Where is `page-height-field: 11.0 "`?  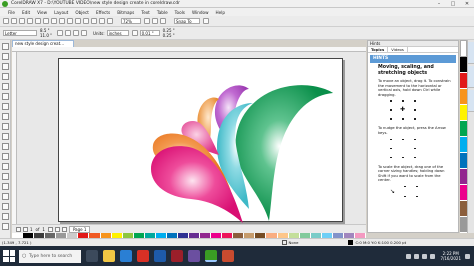 page-height-field: 11.0 " is located at coordinates (46, 35).